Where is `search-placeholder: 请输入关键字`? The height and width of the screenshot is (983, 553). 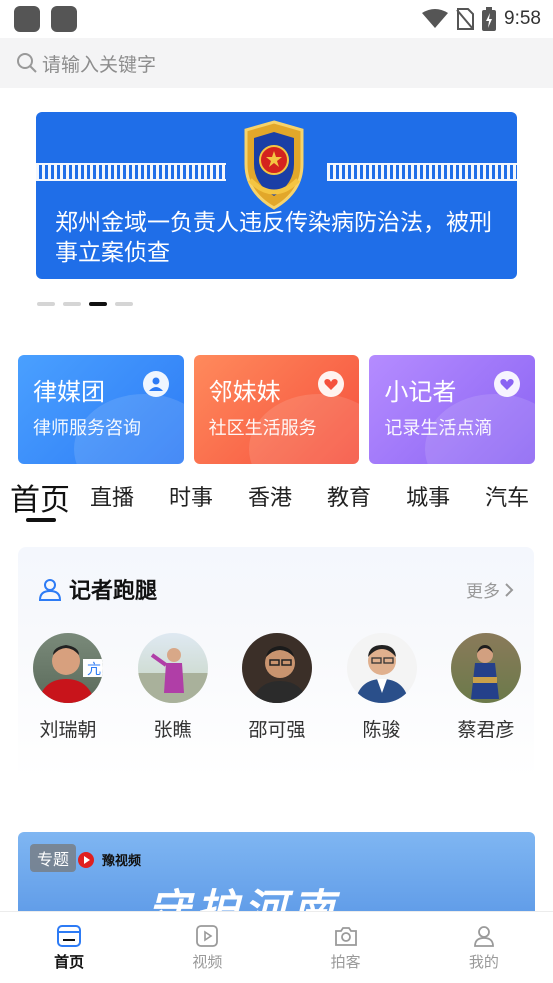 search-placeholder: 请输入关键字 is located at coordinates (99, 64).